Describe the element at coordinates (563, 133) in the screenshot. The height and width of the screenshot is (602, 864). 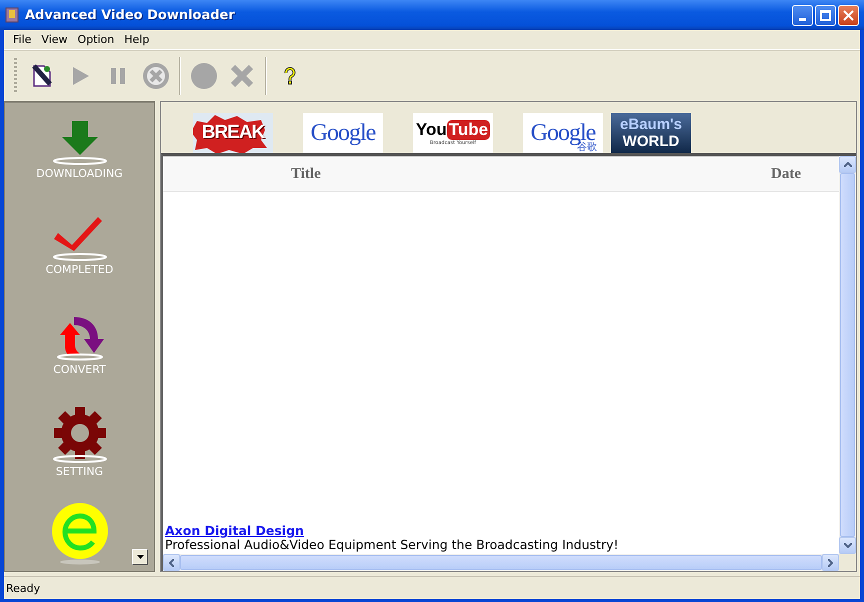
I see `site-logo: Google 谷歌` at that location.